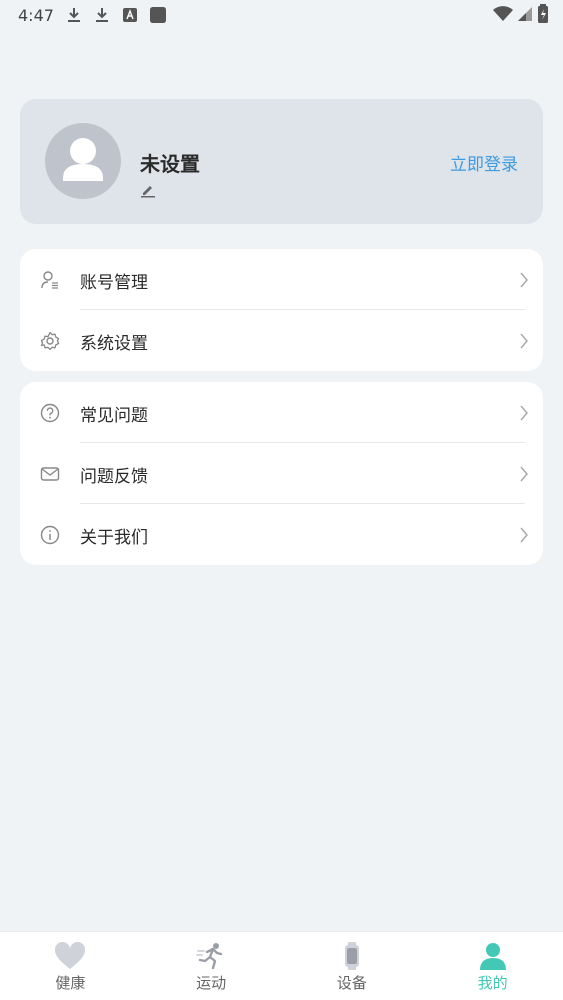 This screenshot has height=1000, width=563. I want to click on wifi-icon, so click(503, 16).